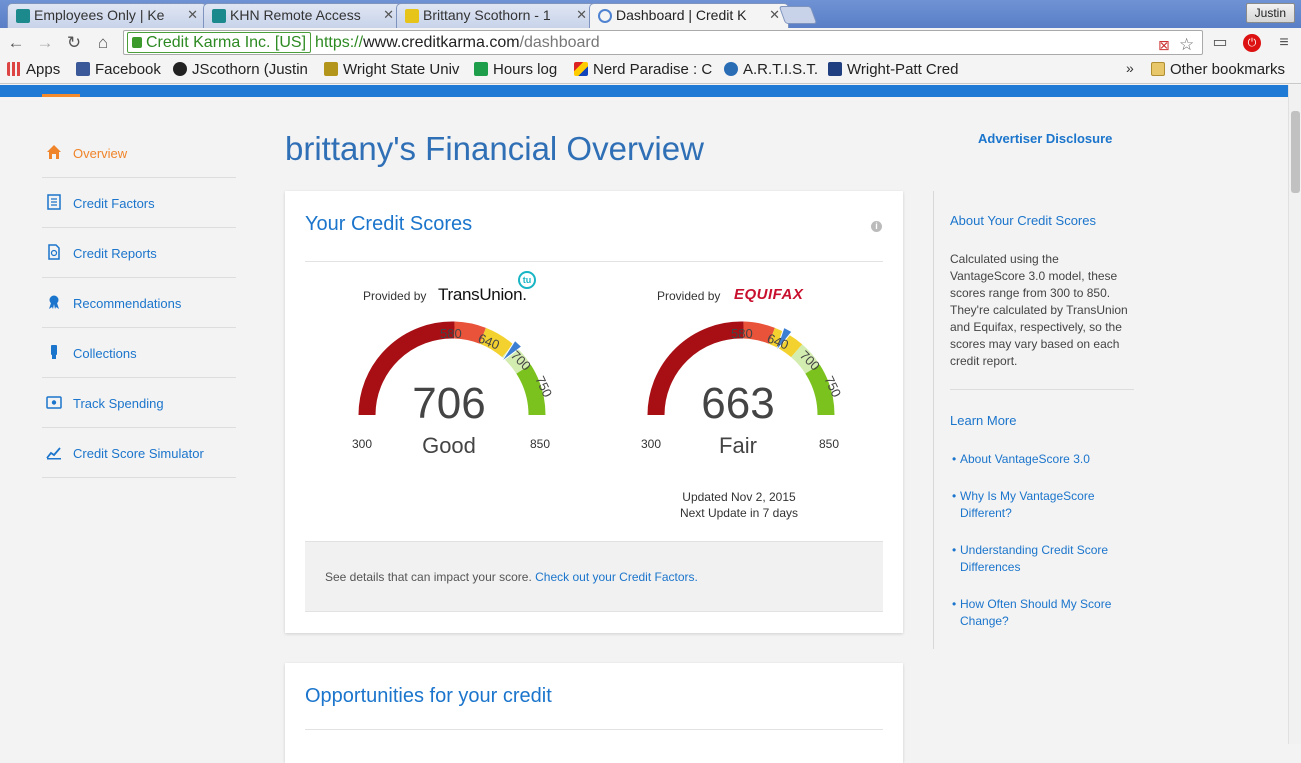 The height and width of the screenshot is (763, 1301). What do you see at coordinates (54, 302) in the screenshot?
I see `ribbon-icon` at bounding box center [54, 302].